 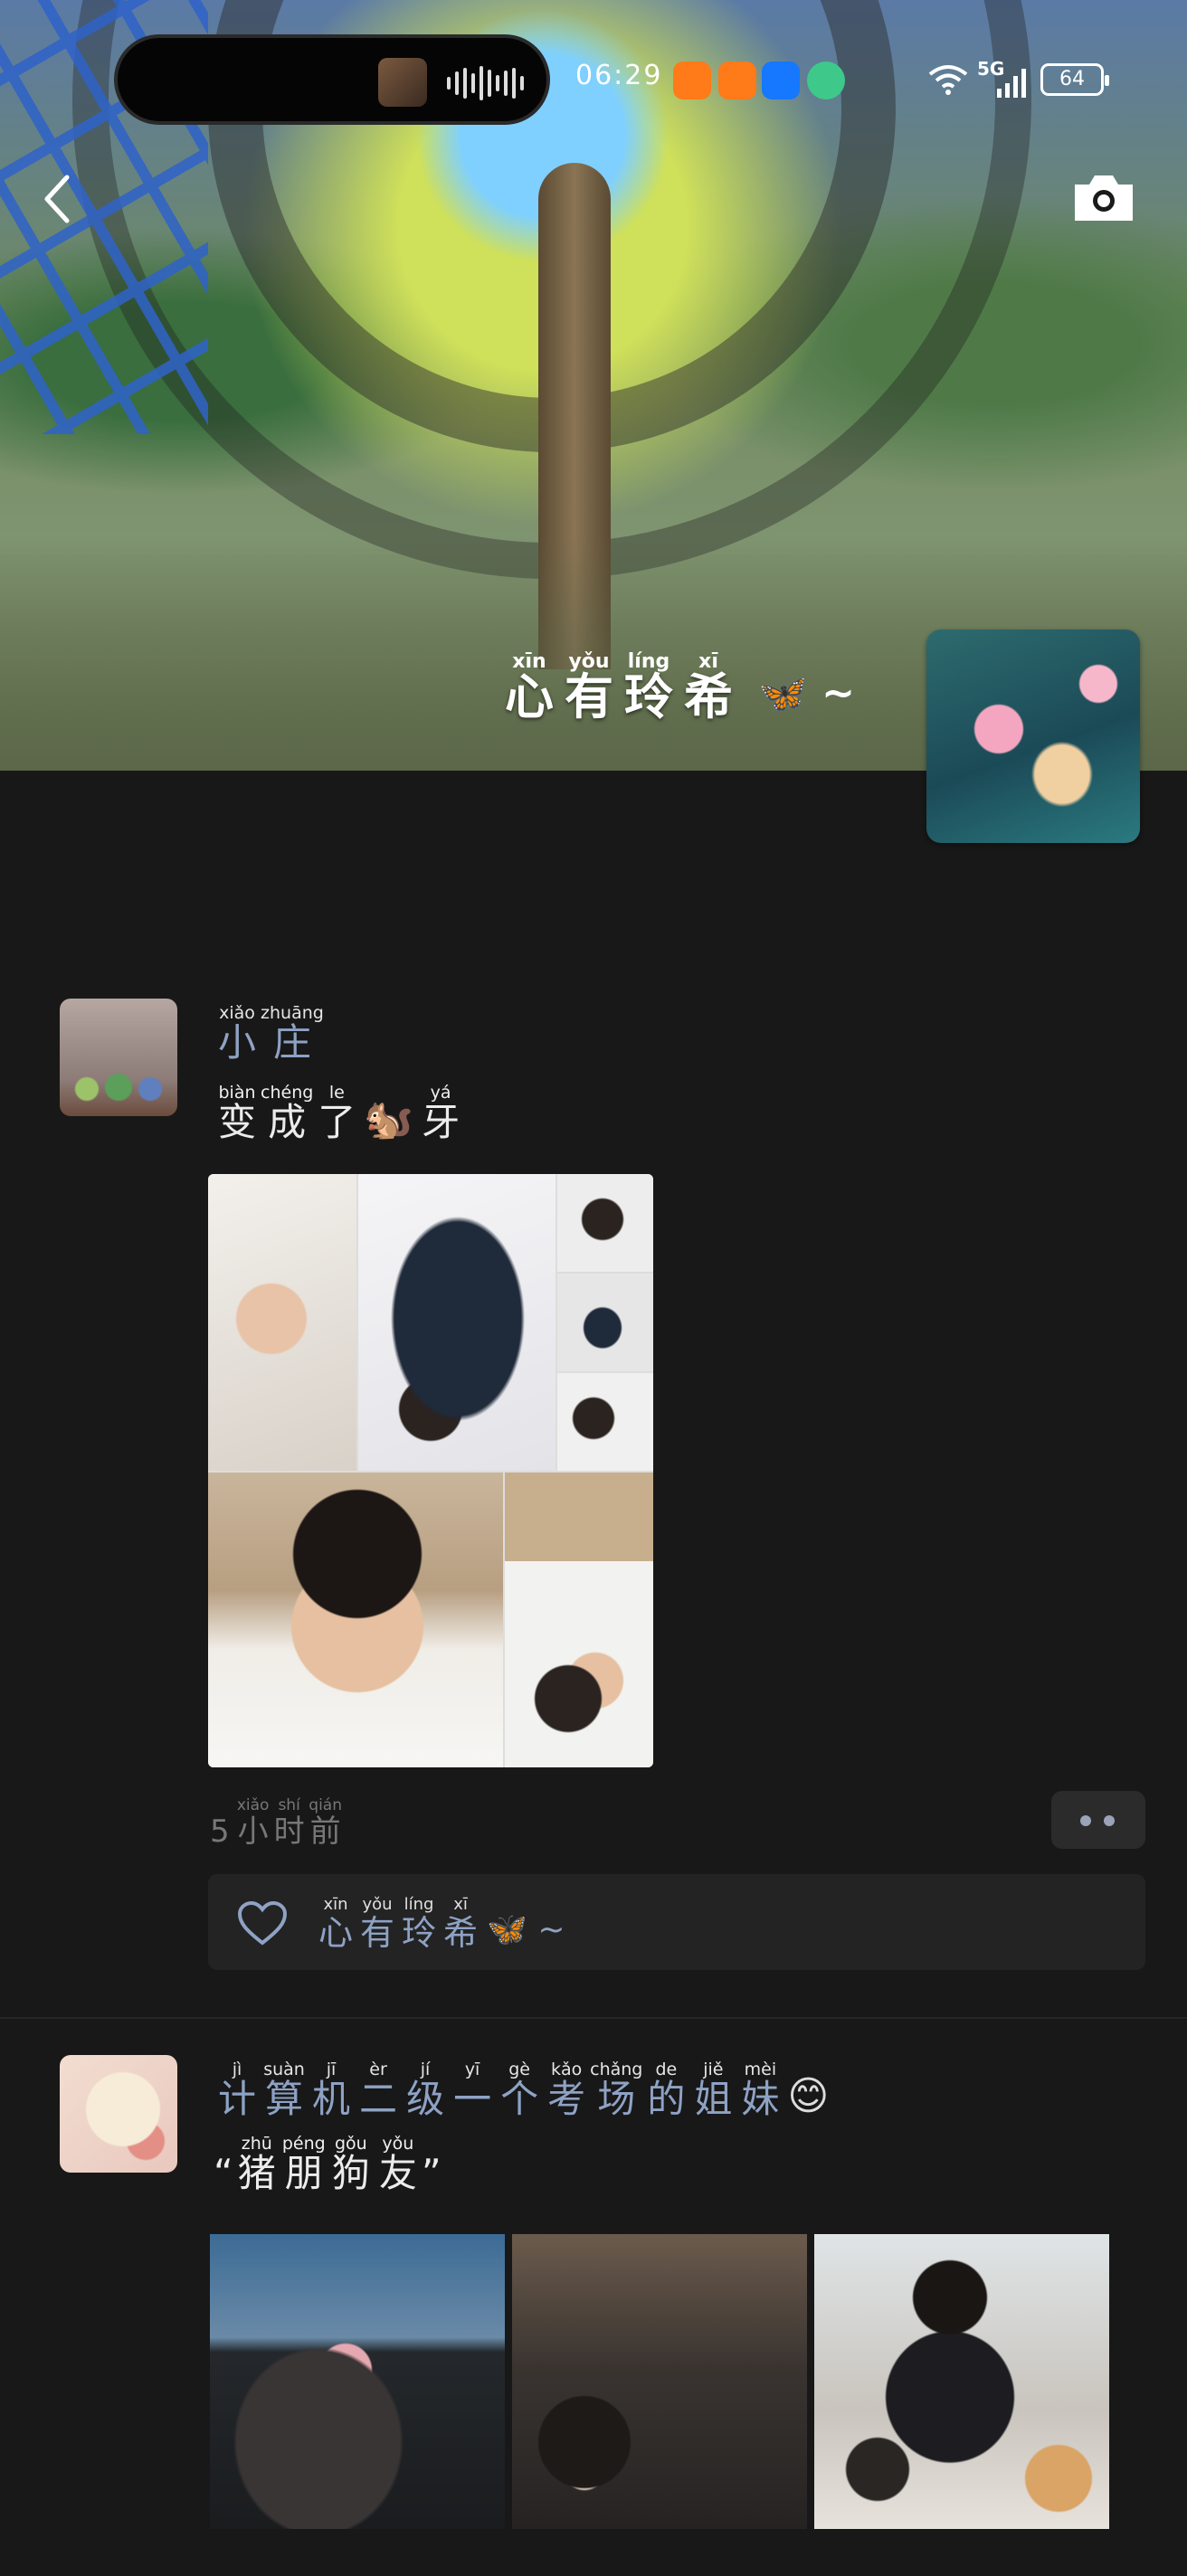 I want to click on post-text: biàn 变 chéng 成 le 了 🐿️ yá 牙, so click(x=339, y=1111).